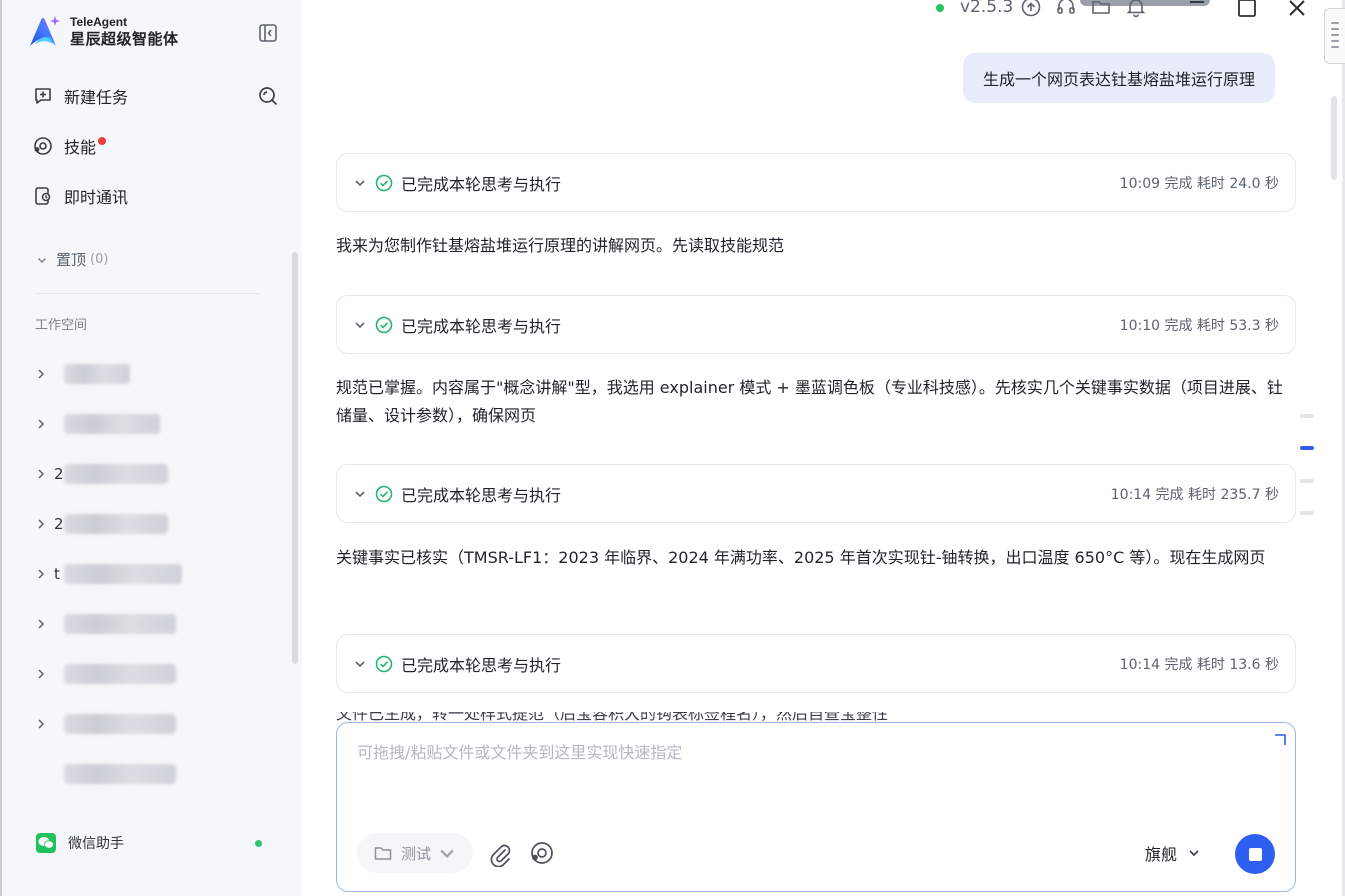  Describe the element at coordinates (1066, 9) in the screenshot. I see `headset-icon` at that location.